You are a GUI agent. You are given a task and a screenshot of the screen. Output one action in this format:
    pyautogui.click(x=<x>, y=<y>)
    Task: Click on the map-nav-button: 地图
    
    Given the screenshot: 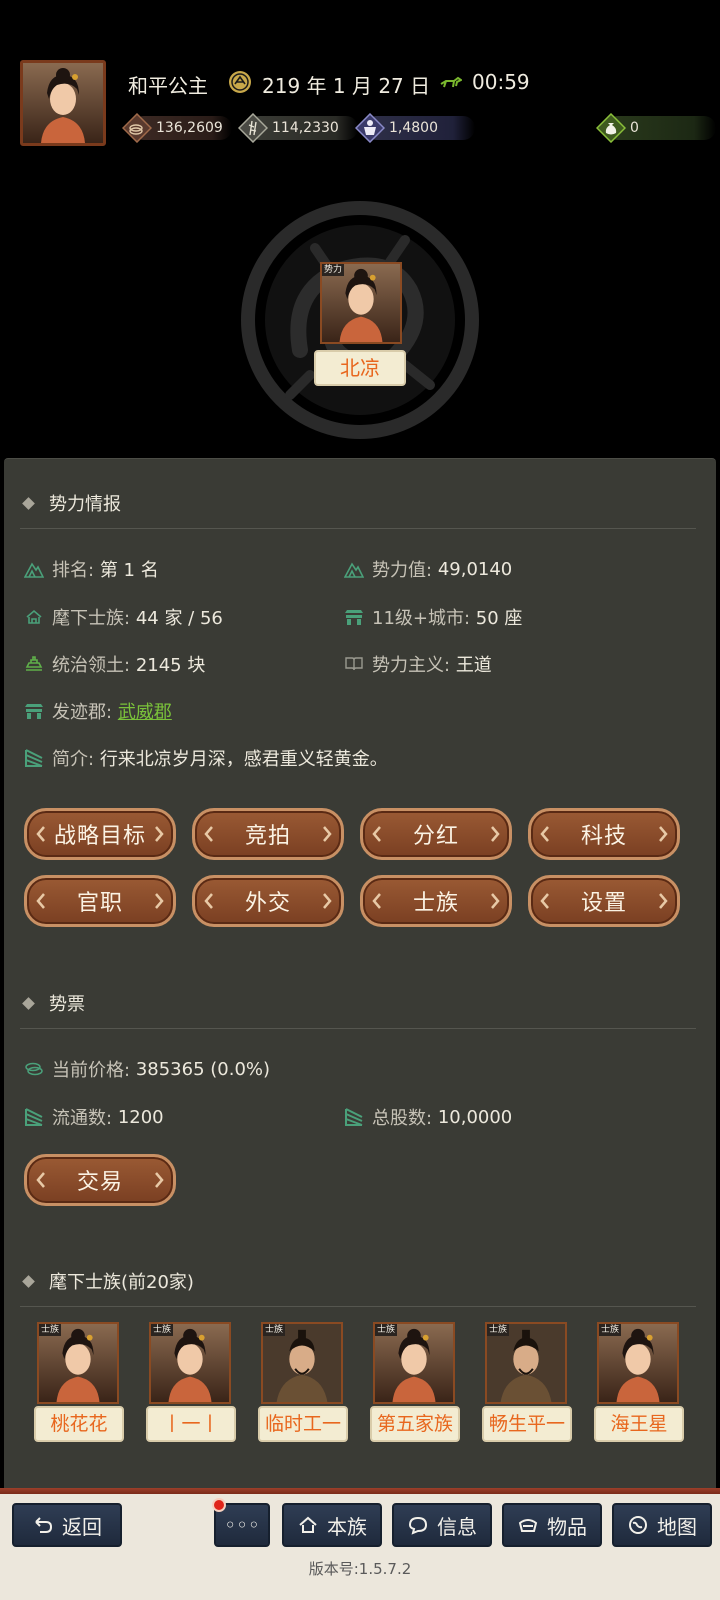 What is the action you would take?
    pyautogui.click(x=662, y=1525)
    